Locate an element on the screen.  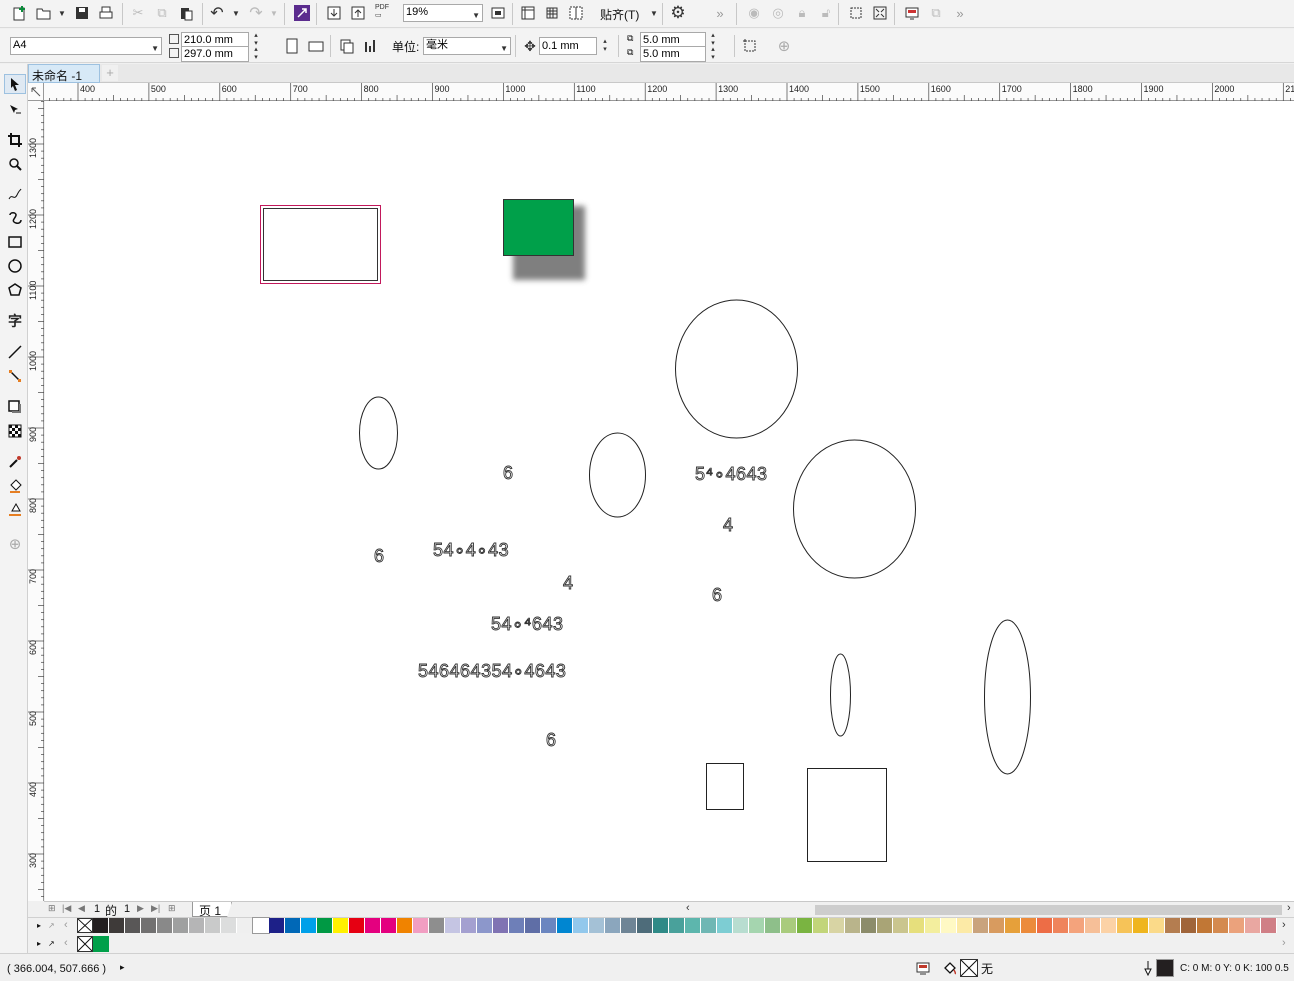
treat-as-filled-icon is located at coordinates (750, 46).